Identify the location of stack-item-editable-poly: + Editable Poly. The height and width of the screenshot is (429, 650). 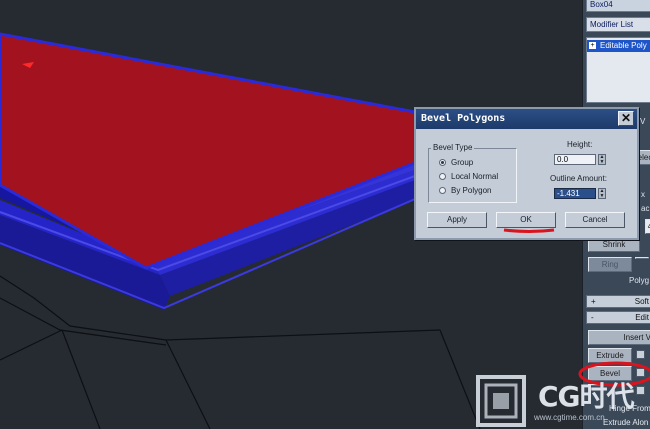
(618, 46).